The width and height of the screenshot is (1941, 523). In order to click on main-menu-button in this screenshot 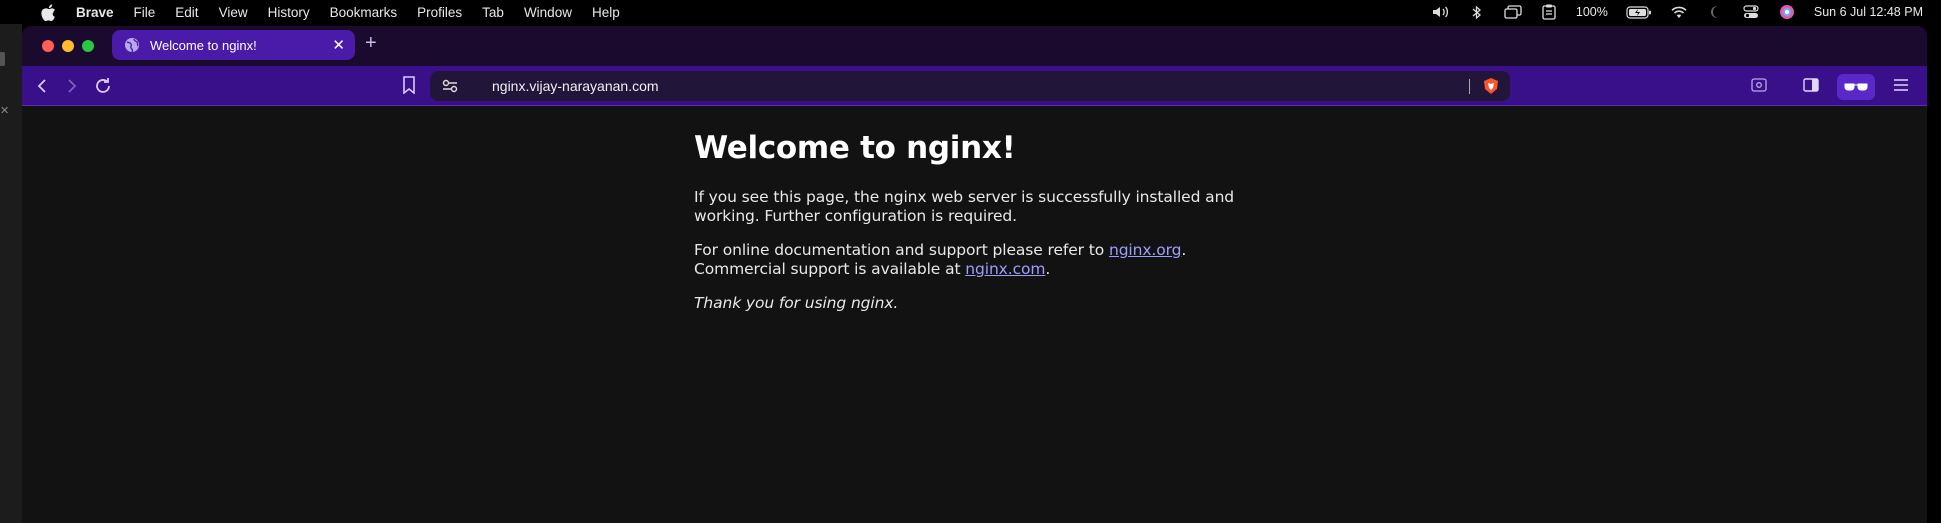, I will do `click(1901, 87)`.